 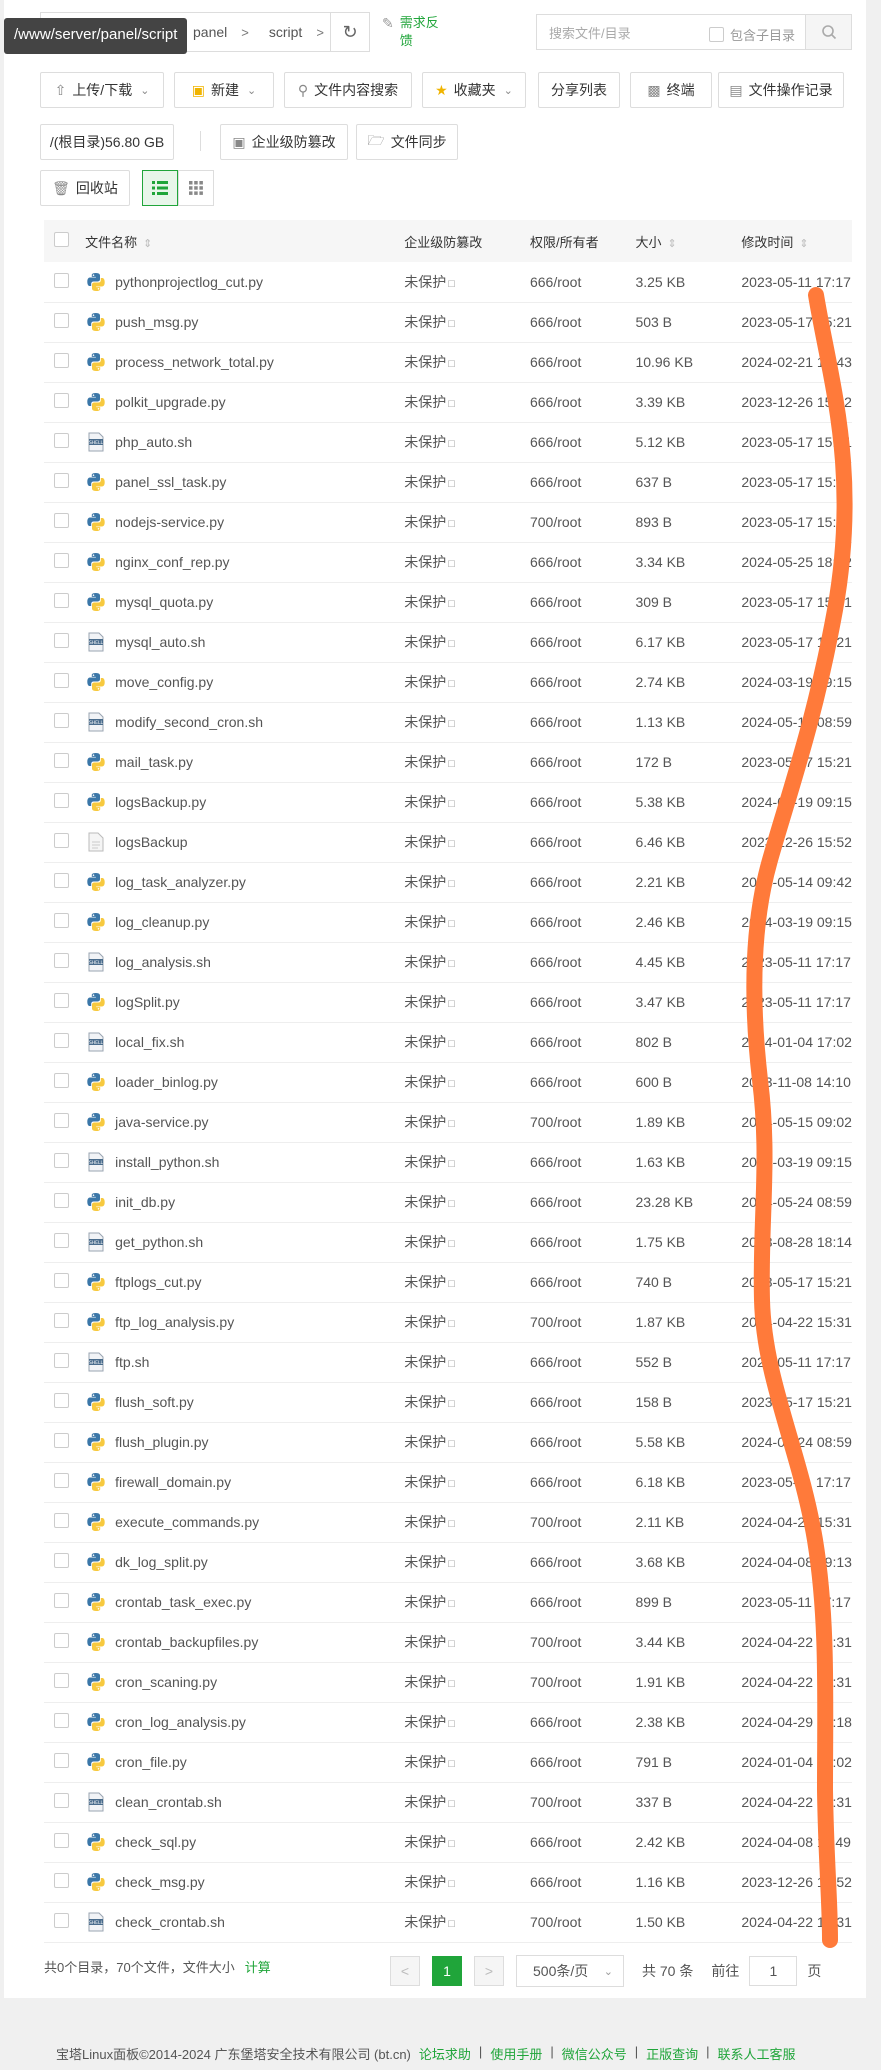 I want to click on file-name: ftp_log_analysis.py, so click(x=174, y=1322).